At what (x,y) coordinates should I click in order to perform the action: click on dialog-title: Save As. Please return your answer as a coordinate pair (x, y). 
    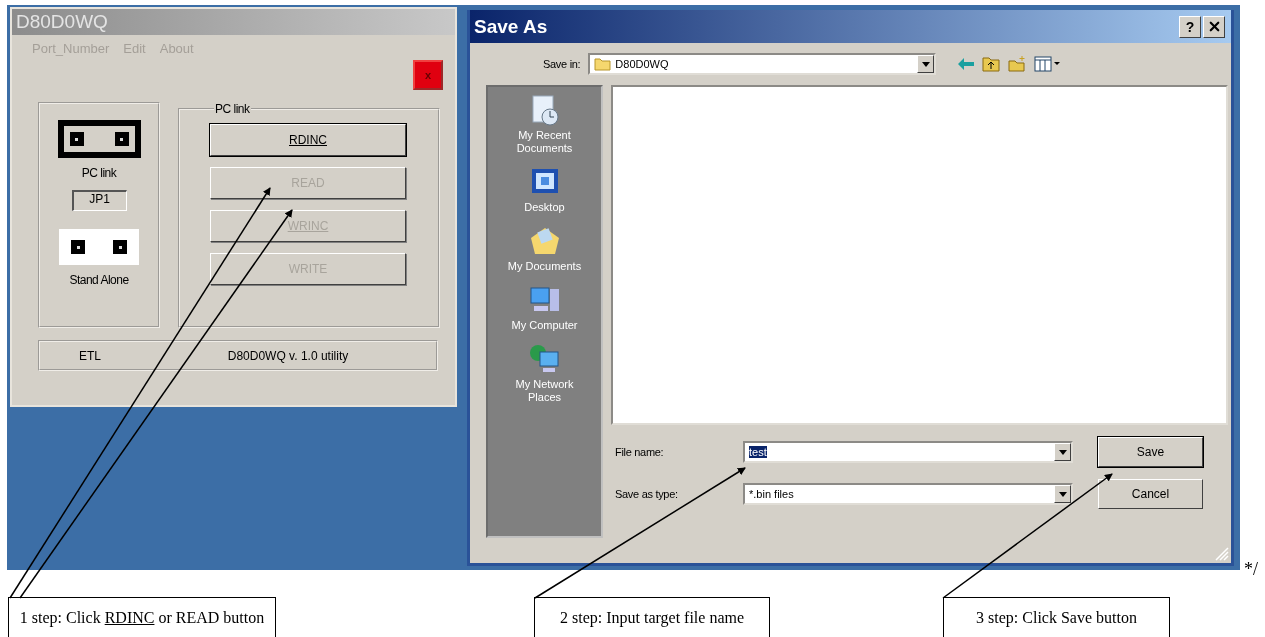
    Looking at the image, I should click on (511, 26).